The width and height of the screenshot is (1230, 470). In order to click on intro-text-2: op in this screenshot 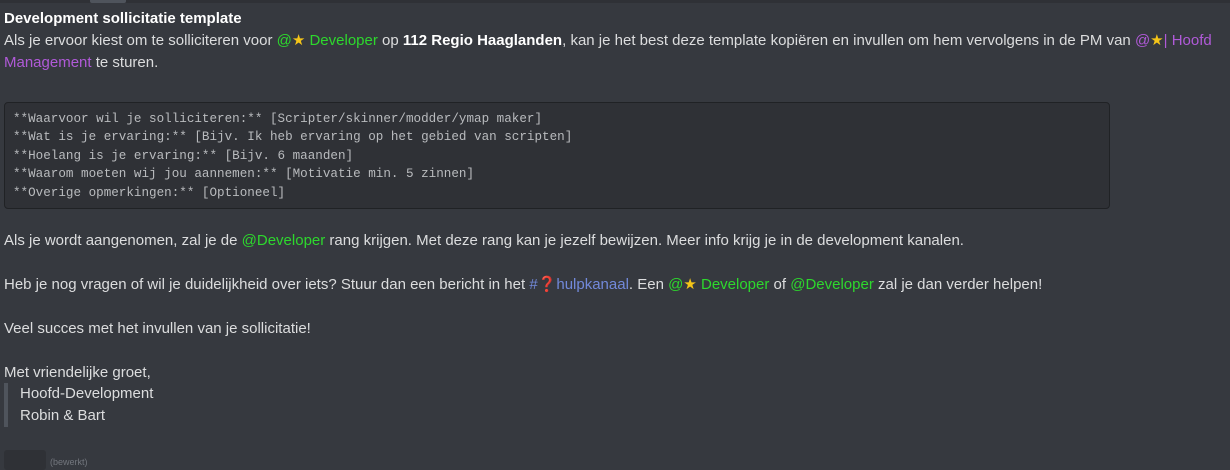, I will do `click(390, 40)`.